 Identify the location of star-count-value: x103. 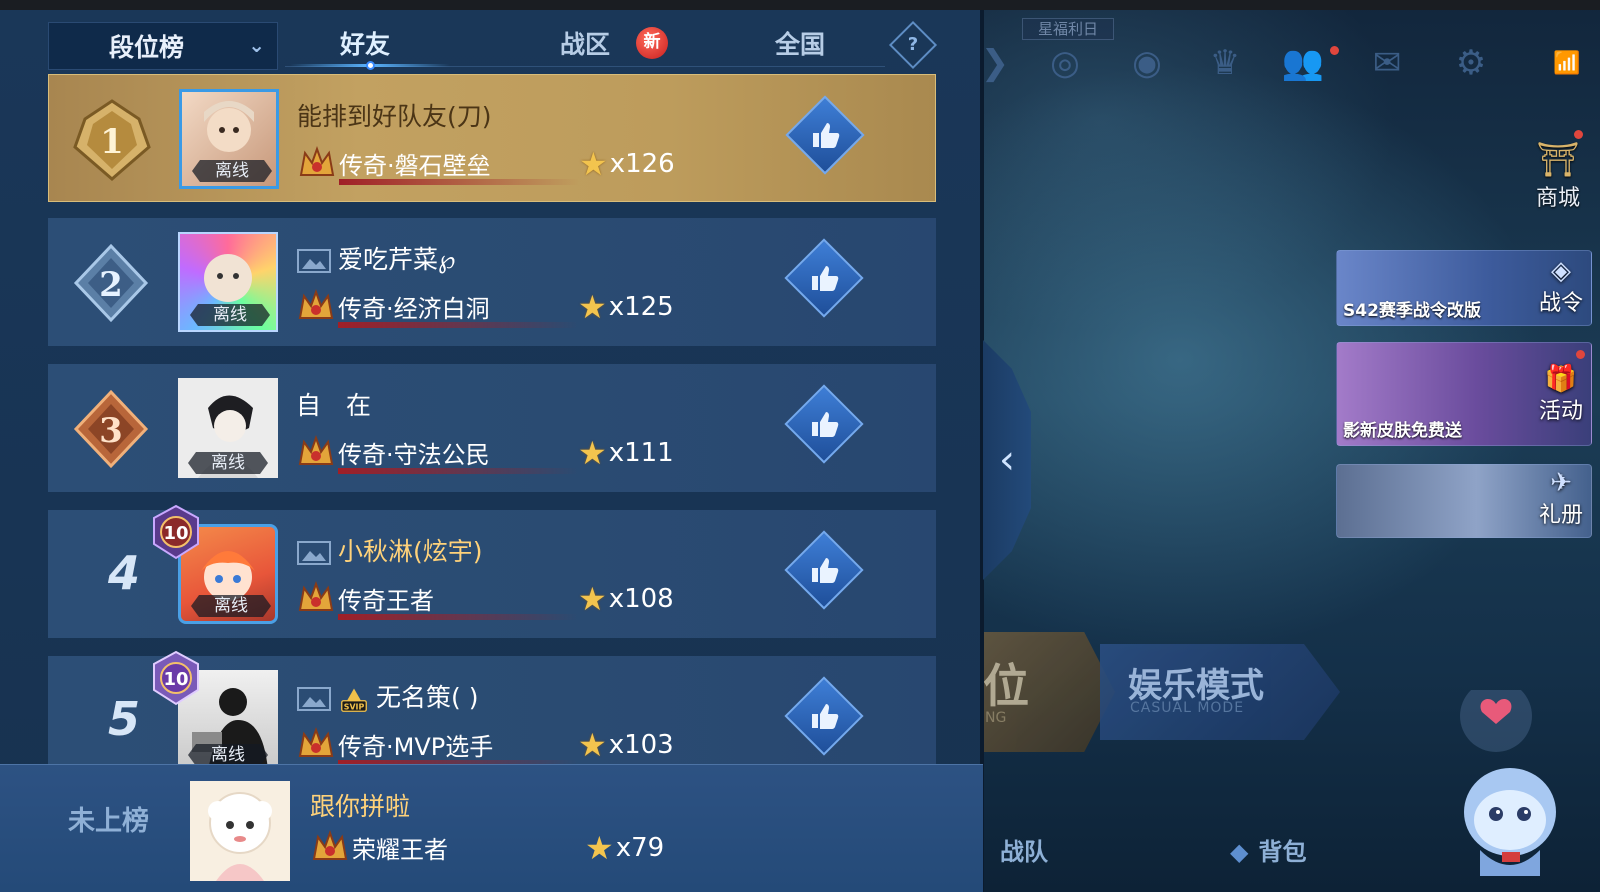
(641, 745).